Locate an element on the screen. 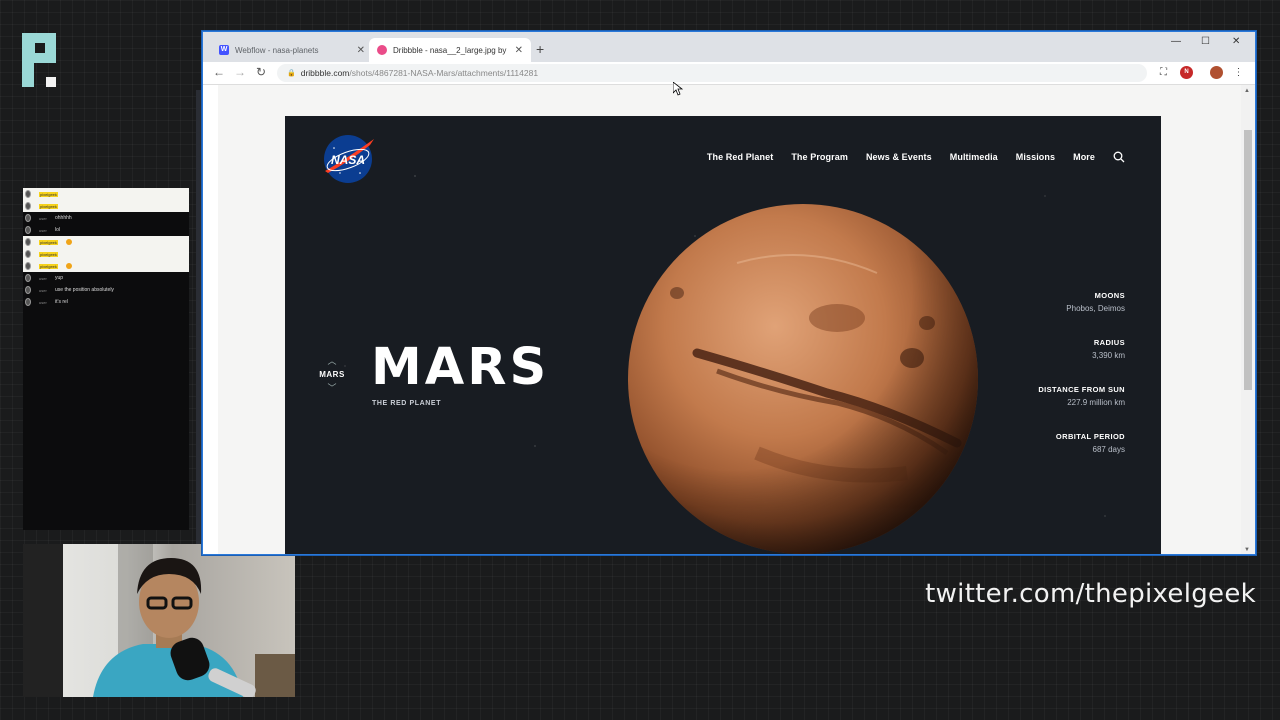  mars-planet-image is located at coordinates (803, 379).